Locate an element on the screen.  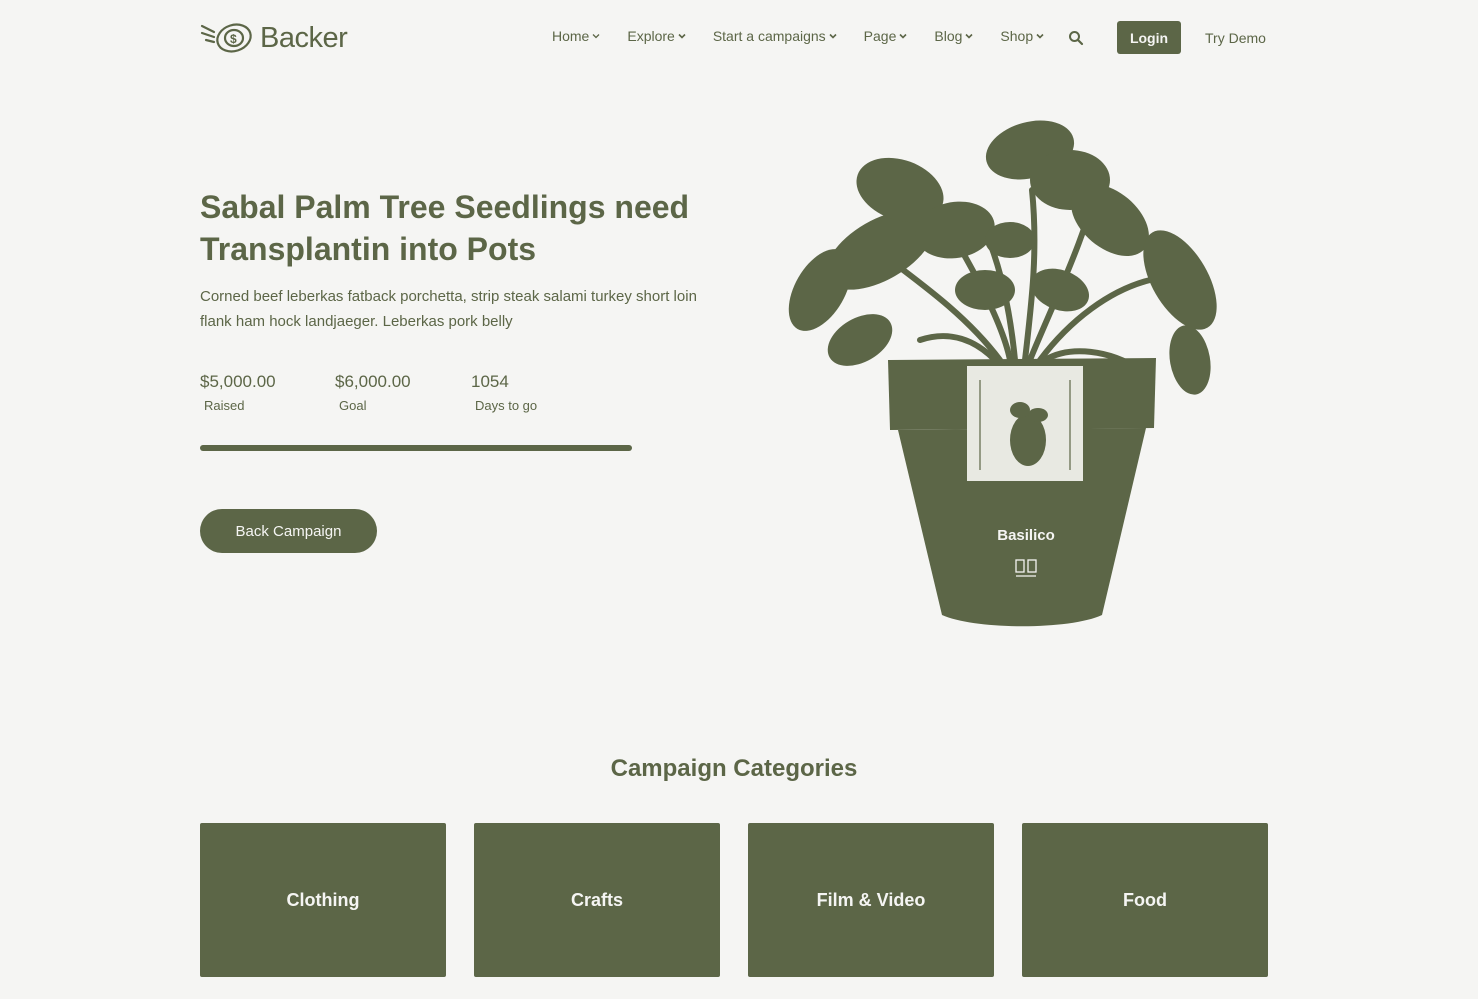
nav-start-campaigns: Start a campaigns is located at coordinates (775, 36).